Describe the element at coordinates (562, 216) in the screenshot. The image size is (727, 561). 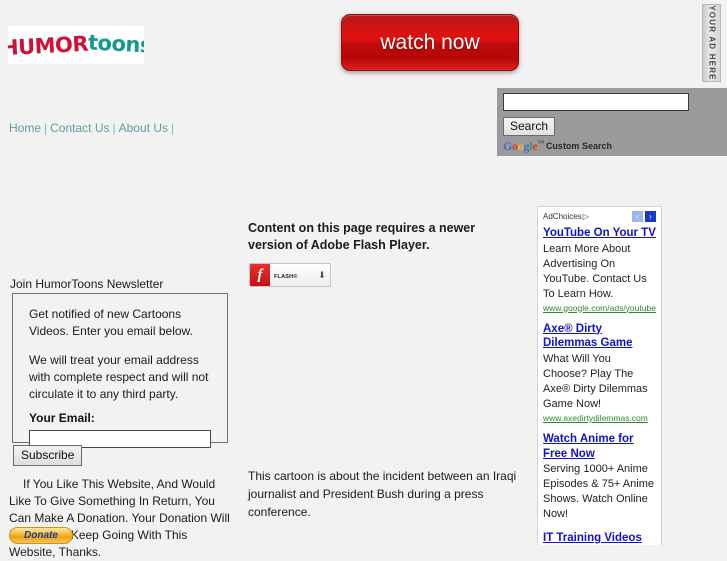
I see `adchoices-text: AdChoices` at that location.